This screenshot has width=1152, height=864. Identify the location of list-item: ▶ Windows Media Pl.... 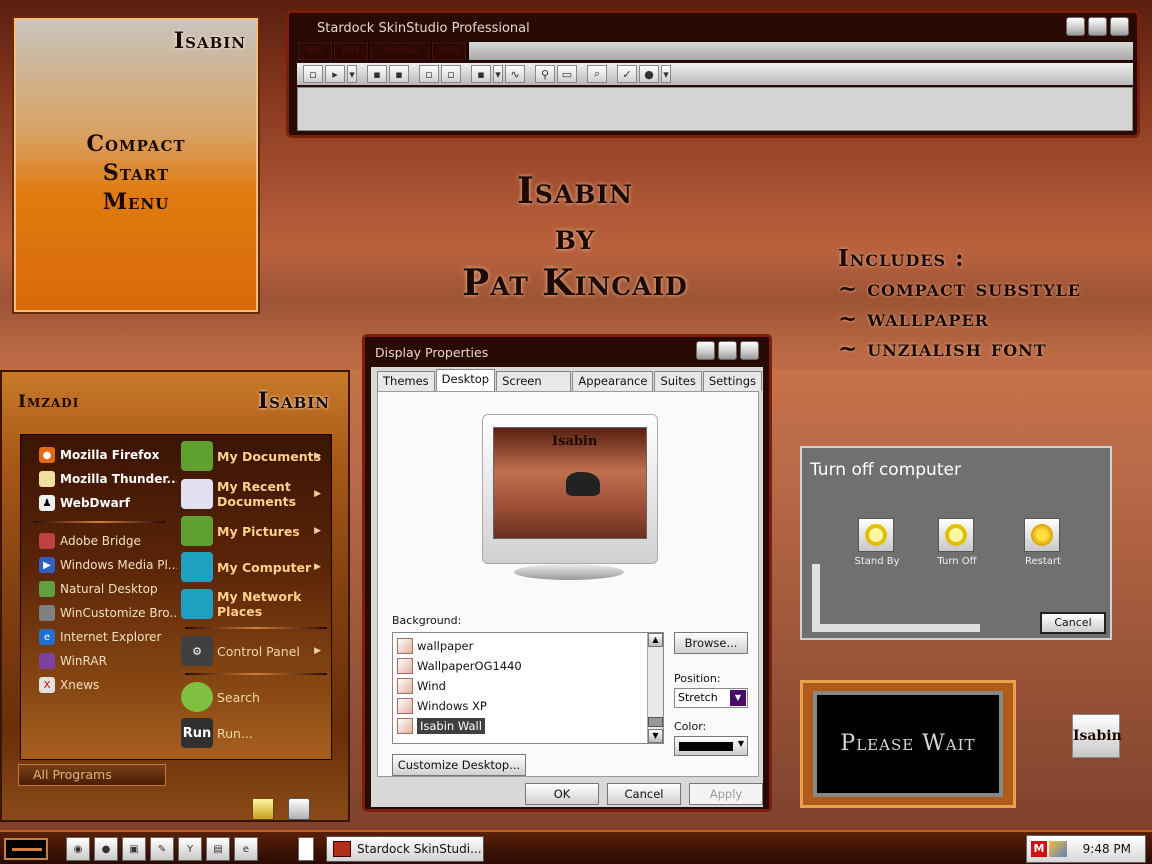
(99, 565).